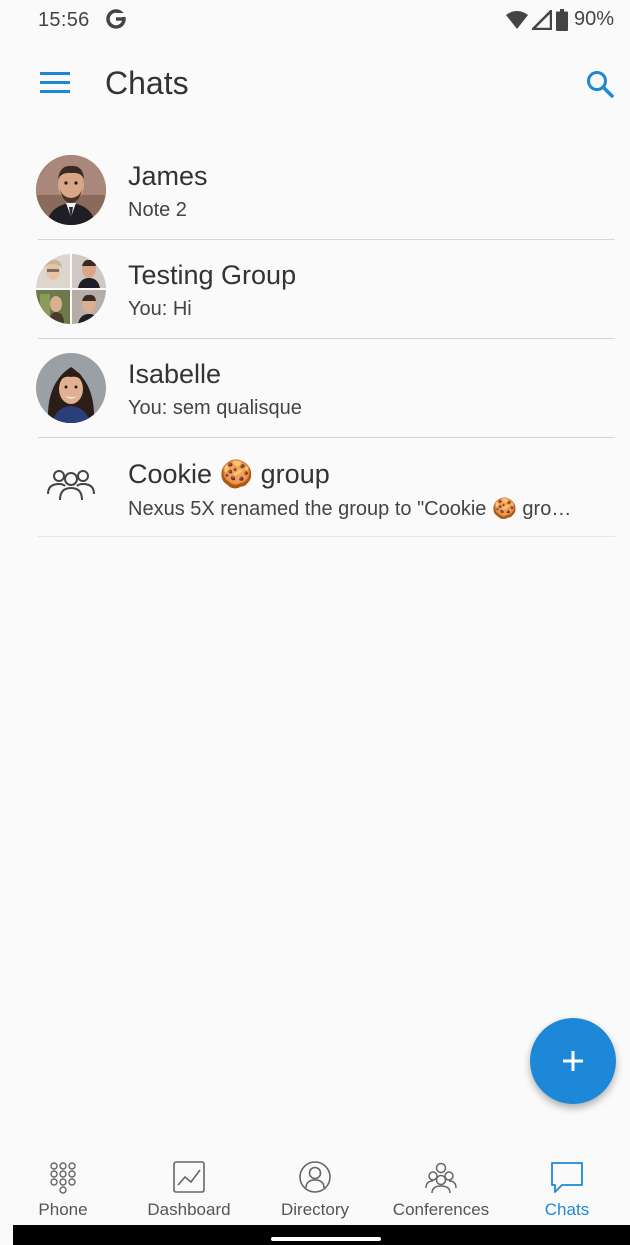 This screenshot has height=1245, width=630. Describe the element at coordinates (516, 19) in the screenshot. I see `wifi-icon` at that location.